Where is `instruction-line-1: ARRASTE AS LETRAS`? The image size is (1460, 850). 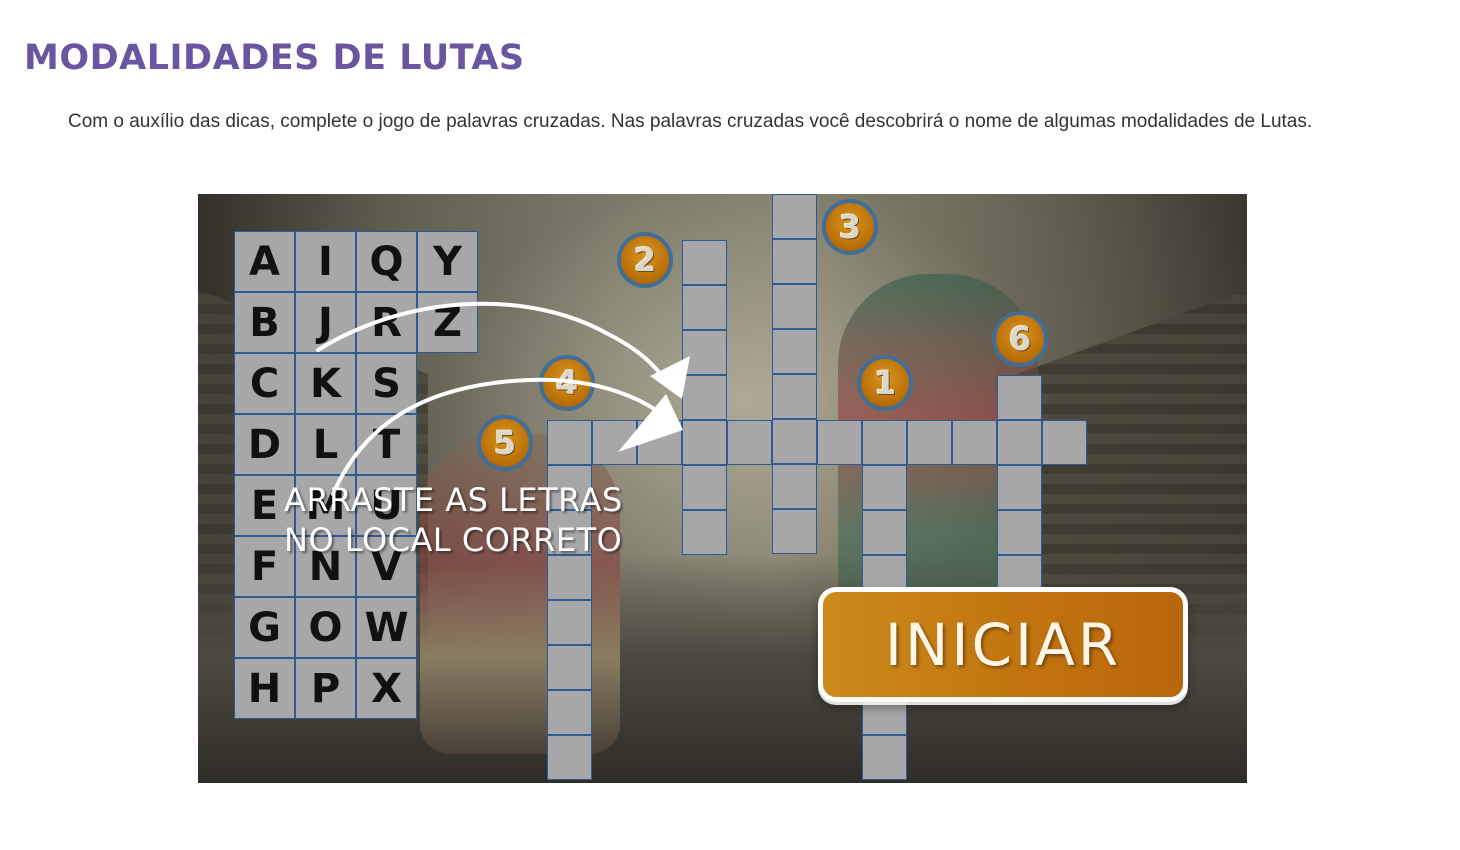
instruction-line-1: ARRASTE AS LETRAS is located at coordinates (453, 500).